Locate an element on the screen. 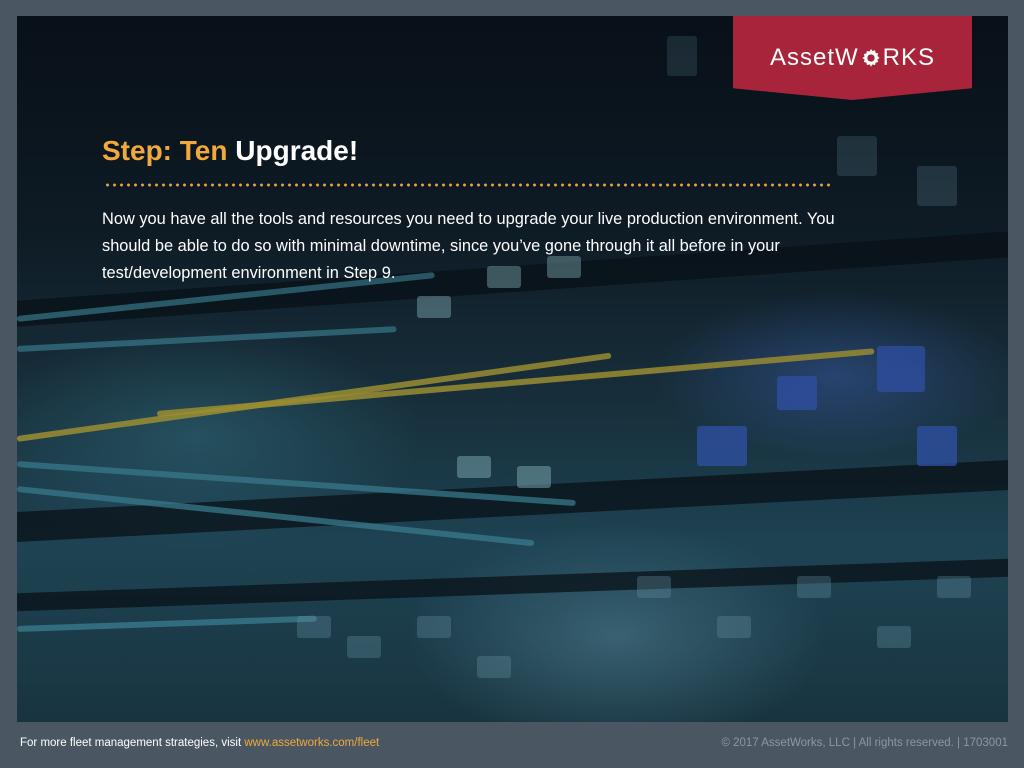 This screenshot has width=1024, height=768. logo-text: AssetW is located at coordinates (814, 57).